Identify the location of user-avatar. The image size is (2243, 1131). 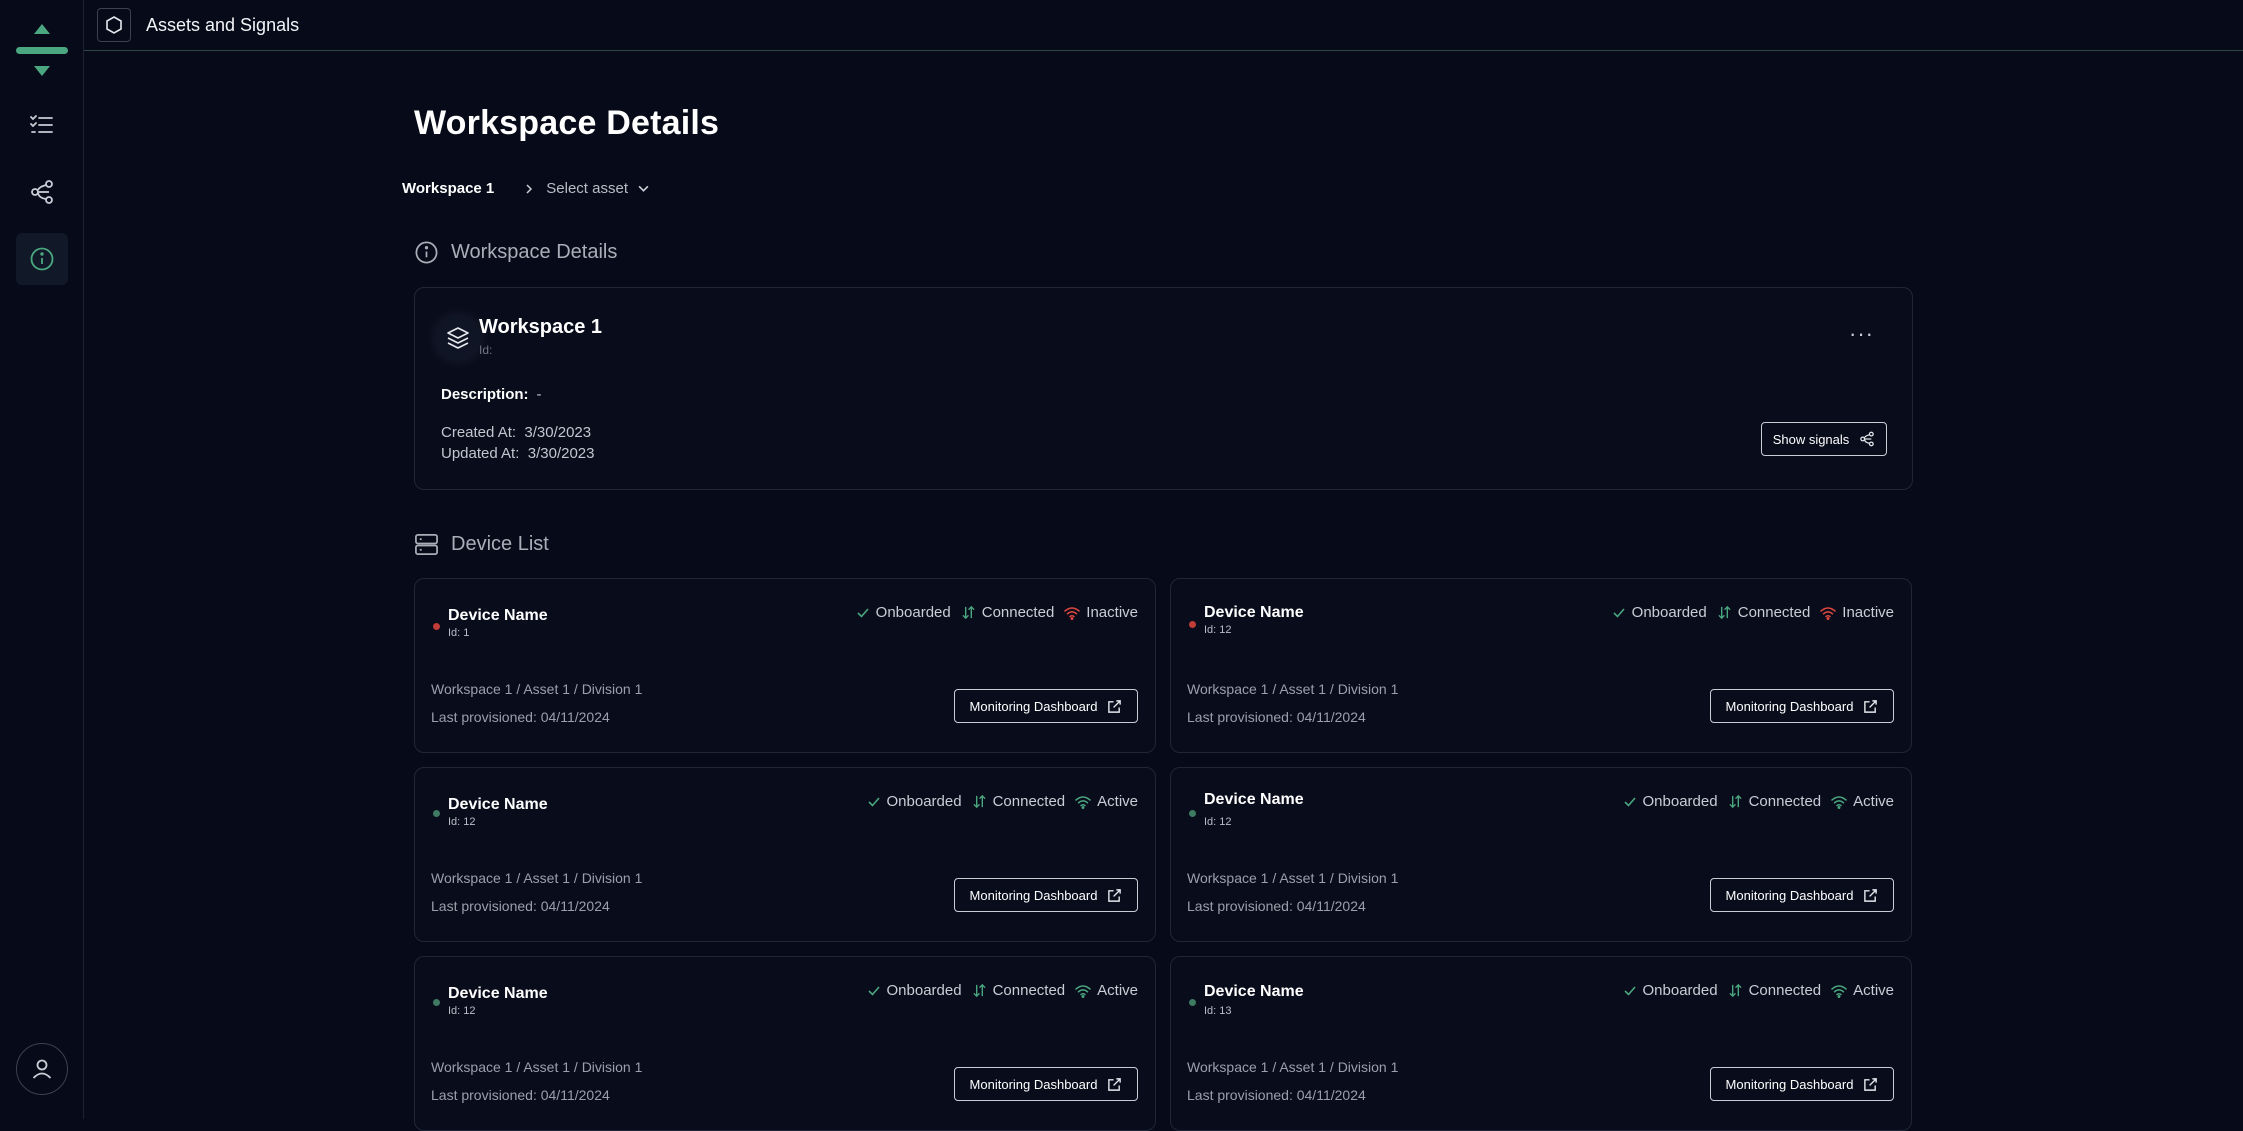
(42, 1069).